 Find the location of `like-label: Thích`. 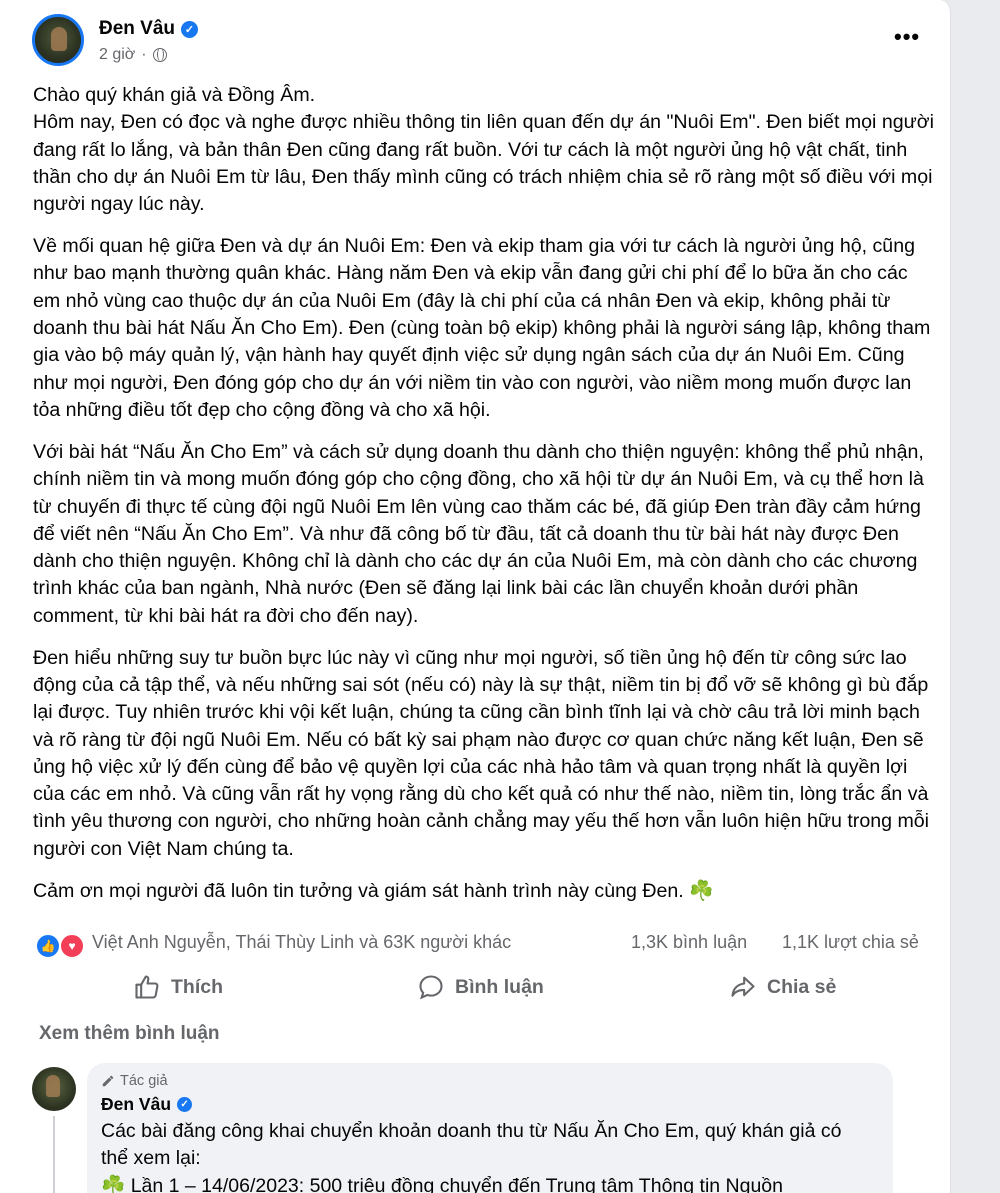

like-label: Thích is located at coordinates (197, 986).